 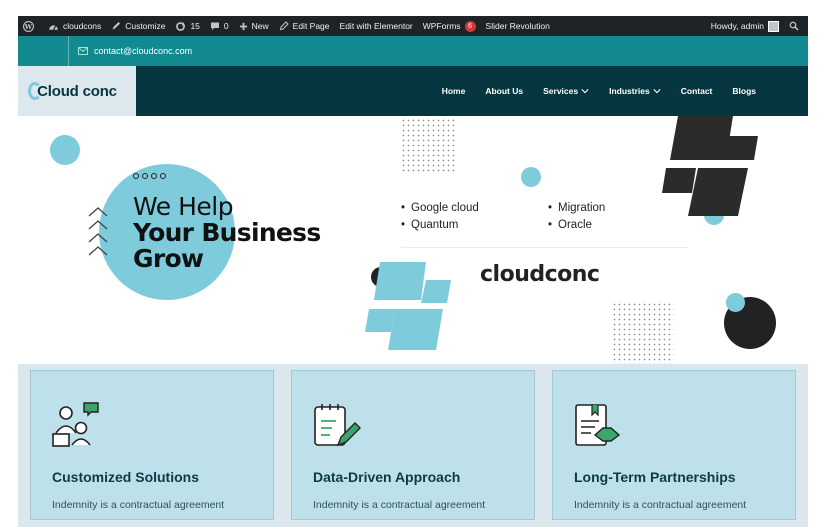 I want to click on top-contact-bar: contact@cloudconc.com, so click(x=413, y=51).